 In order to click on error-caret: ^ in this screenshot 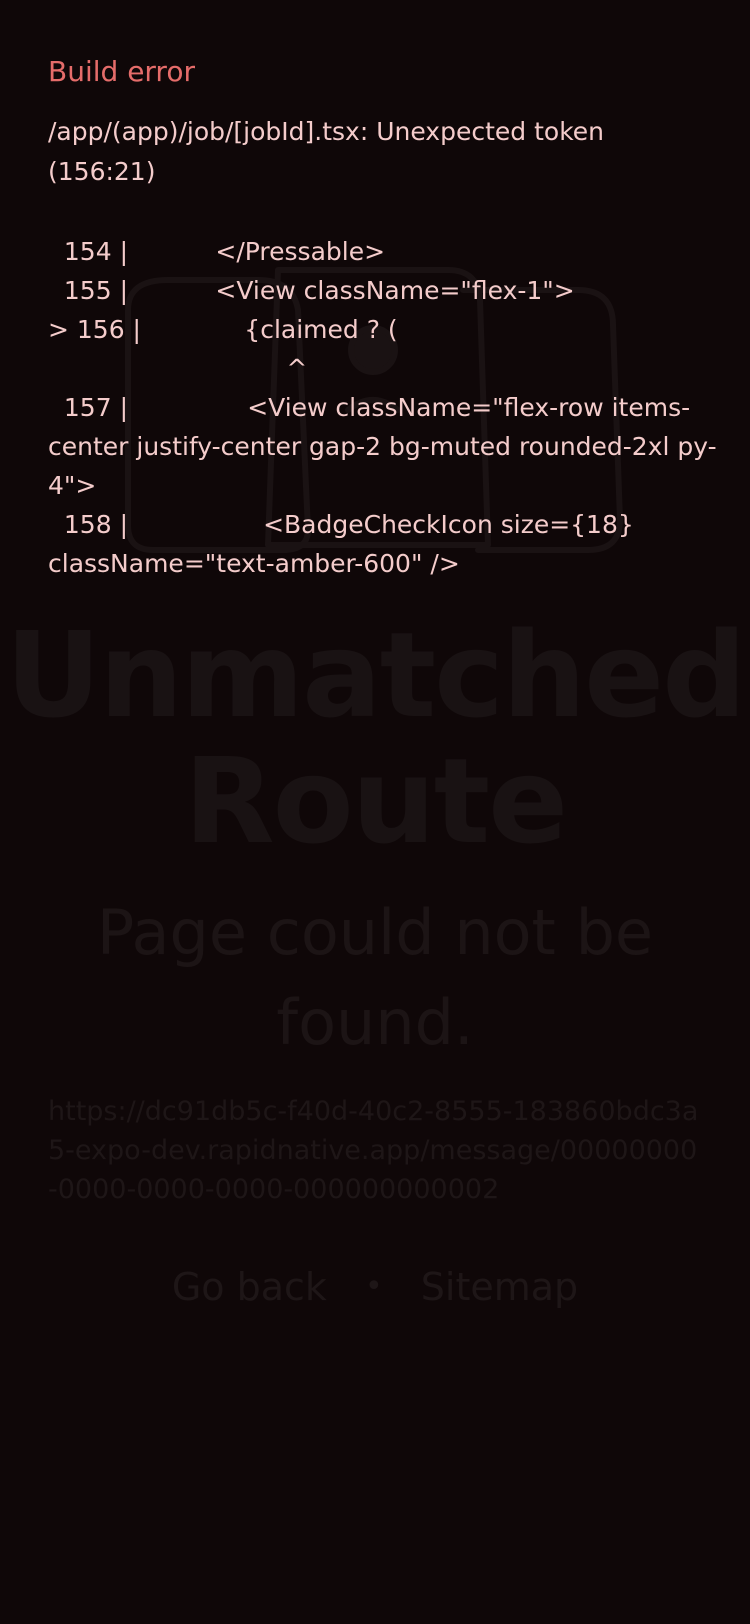, I will do `click(178, 368)`.